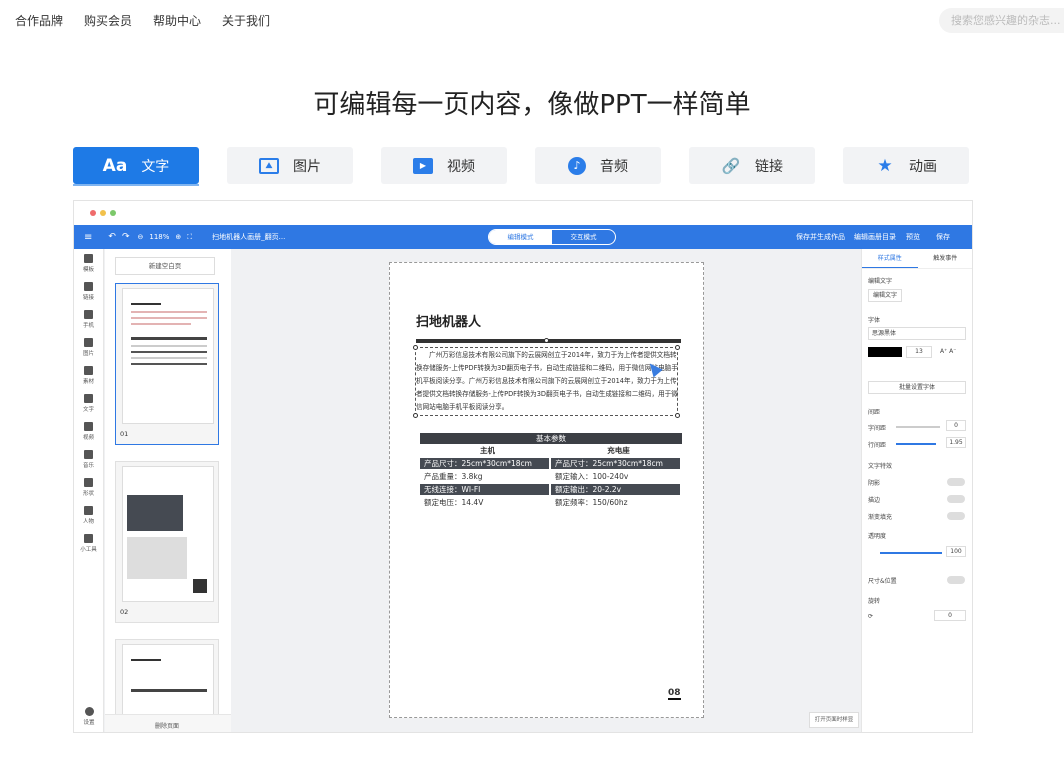  What do you see at coordinates (88, 237) in the screenshot?
I see `menu-icon: ≡` at bounding box center [88, 237].